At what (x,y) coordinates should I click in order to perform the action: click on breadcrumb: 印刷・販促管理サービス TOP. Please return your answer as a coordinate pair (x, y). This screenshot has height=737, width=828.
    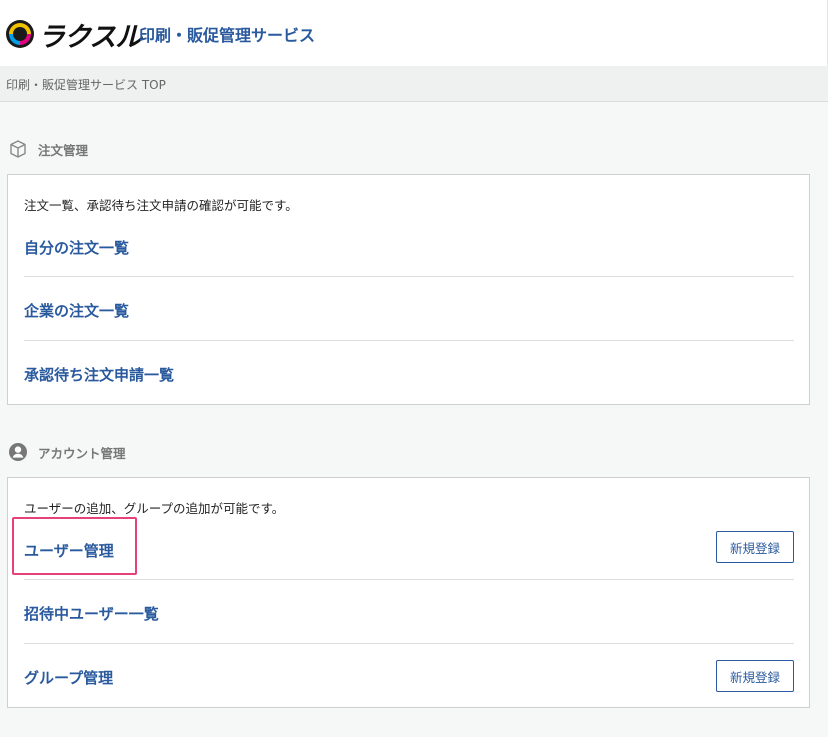
    Looking at the image, I should click on (86, 85).